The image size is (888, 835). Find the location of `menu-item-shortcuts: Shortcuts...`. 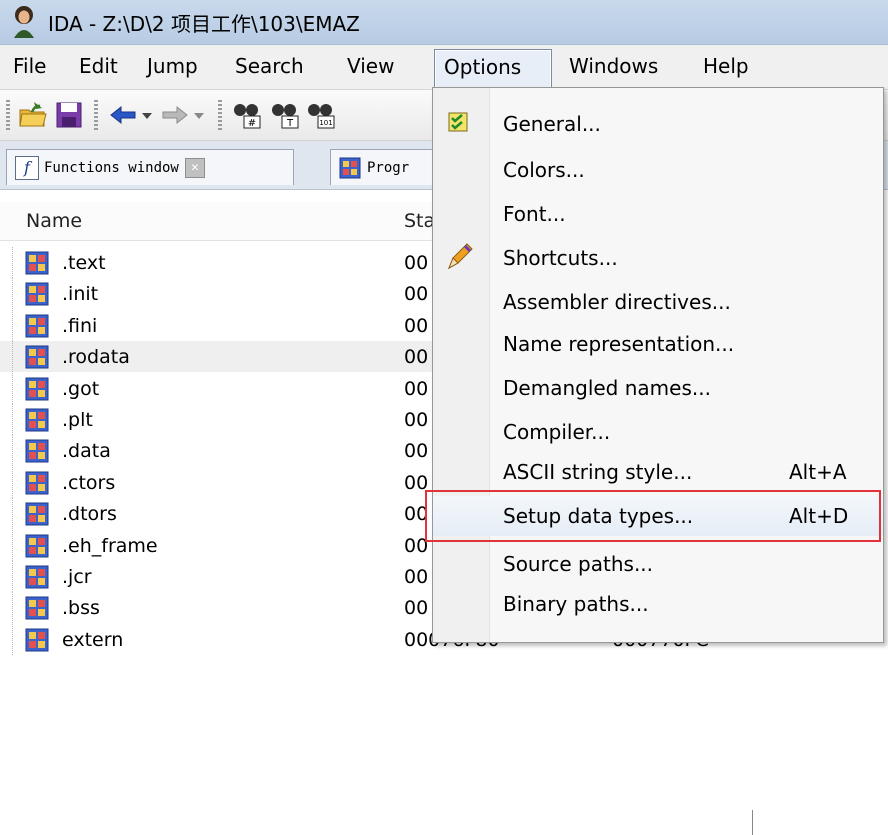

menu-item-shortcuts: Shortcuts... is located at coordinates (658, 258).